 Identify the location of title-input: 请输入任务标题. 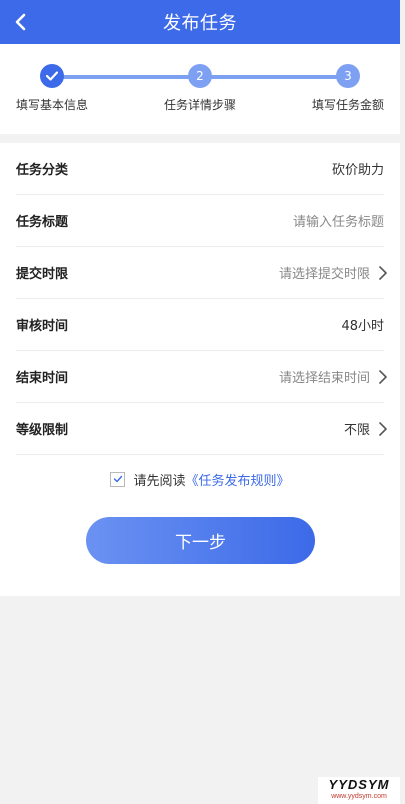
(338, 220).